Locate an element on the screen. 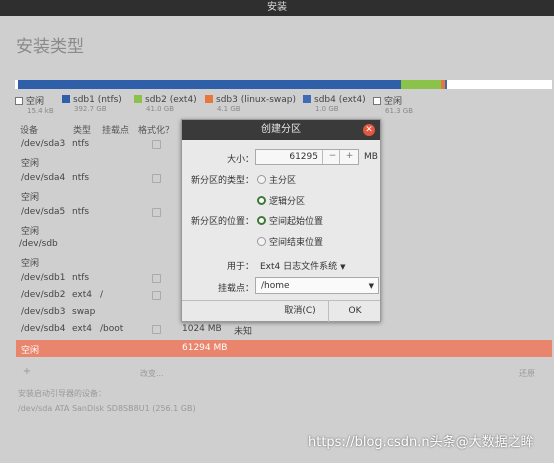 The width and height of the screenshot is (554, 463). size-value: 61295 is located at coordinates (303, 157).